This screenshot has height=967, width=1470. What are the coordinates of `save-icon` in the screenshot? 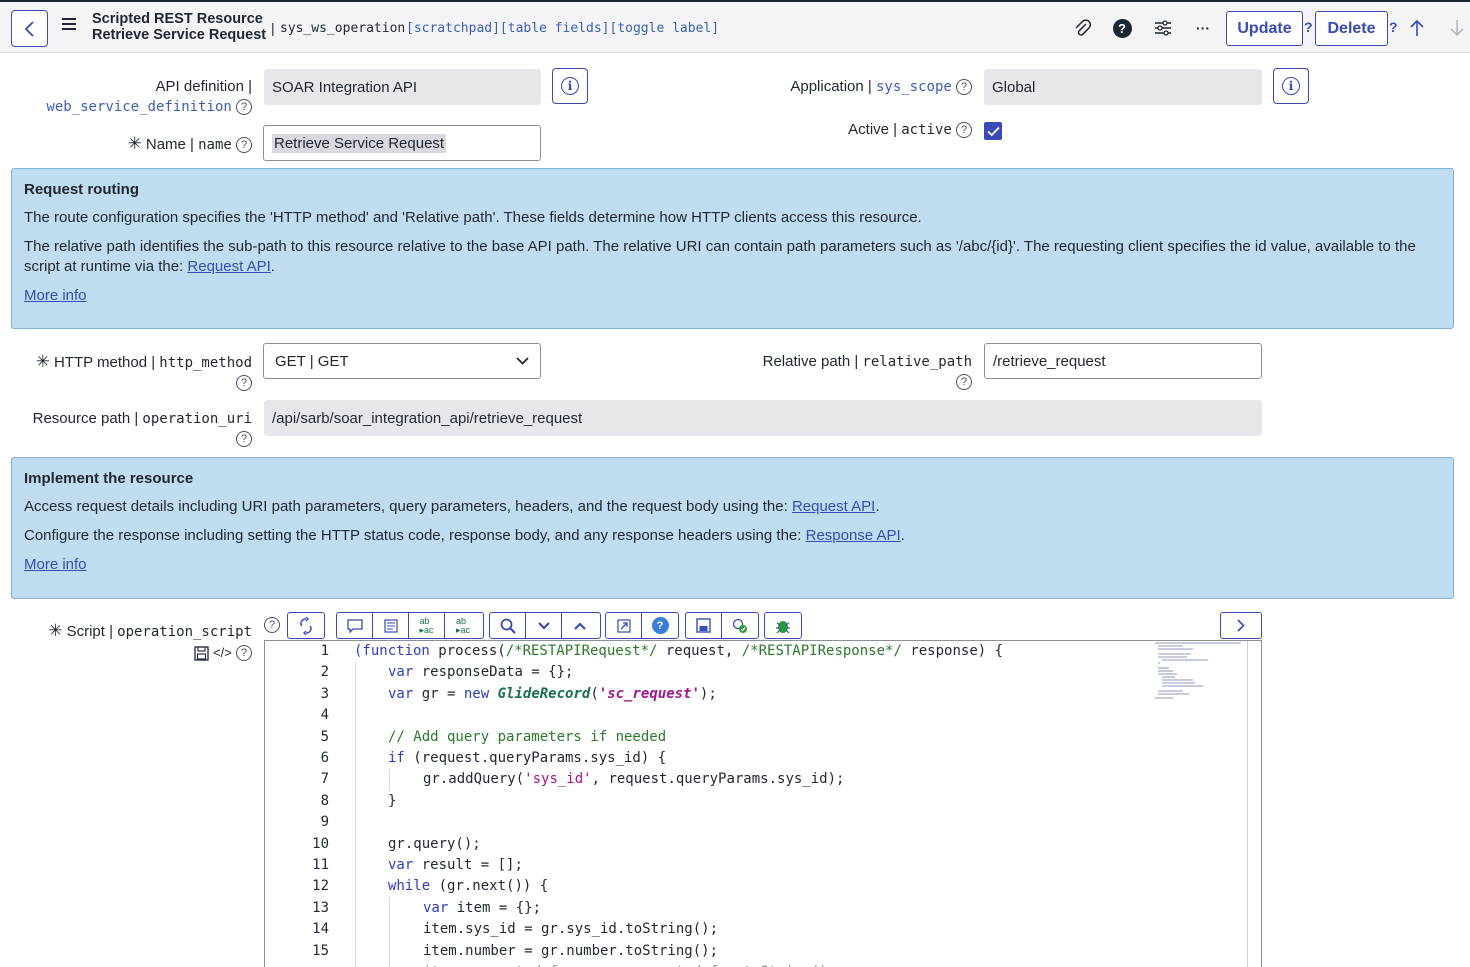 It's located at (201, 653).